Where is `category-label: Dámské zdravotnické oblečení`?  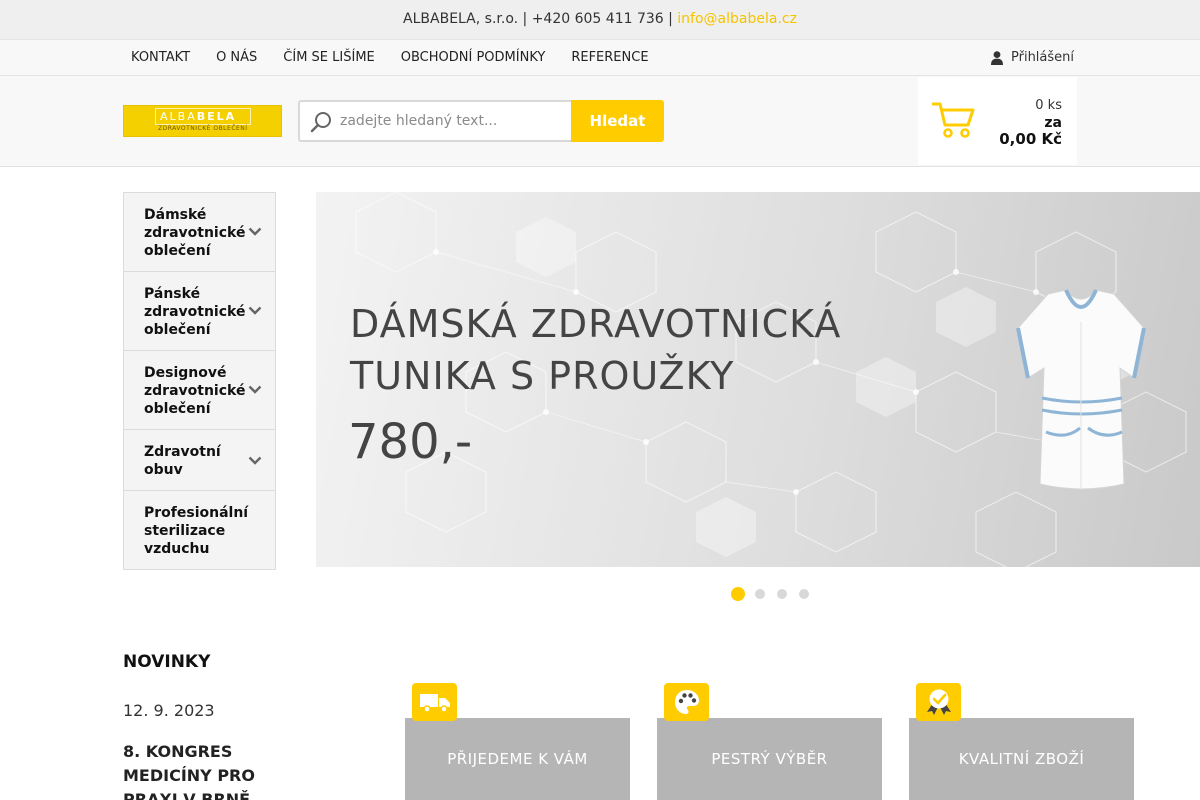
category-label: Dámské zdravotnické oblečení is located at coordinates (195, 233).